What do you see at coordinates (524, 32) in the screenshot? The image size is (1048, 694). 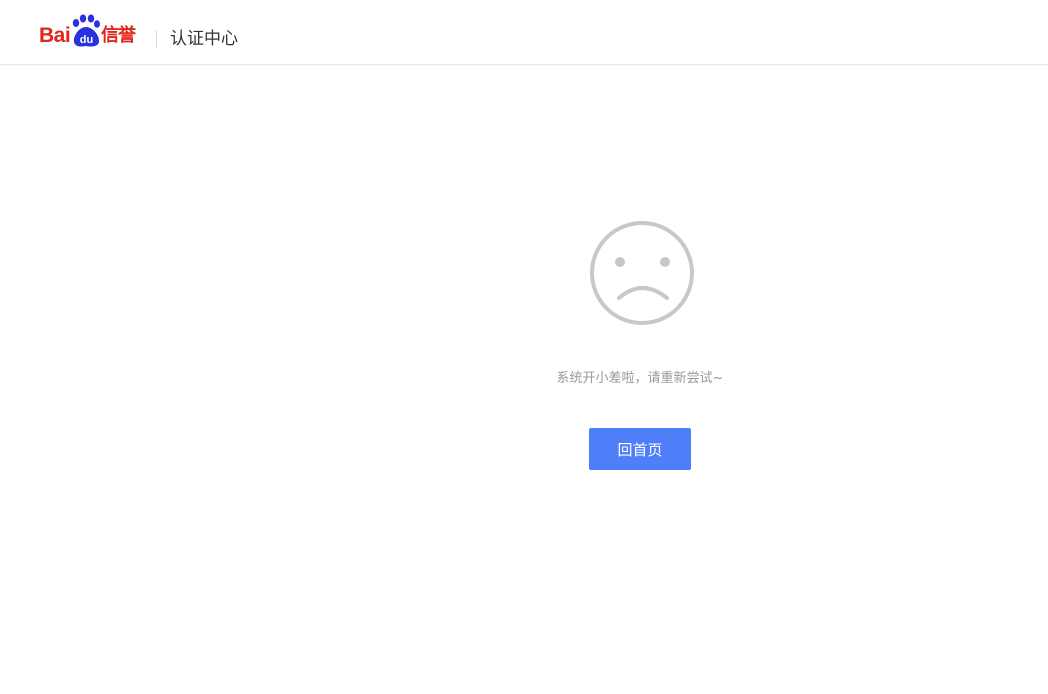 I see `header: Bai du 信誉 认证中心` at bounding box center [524, 32].